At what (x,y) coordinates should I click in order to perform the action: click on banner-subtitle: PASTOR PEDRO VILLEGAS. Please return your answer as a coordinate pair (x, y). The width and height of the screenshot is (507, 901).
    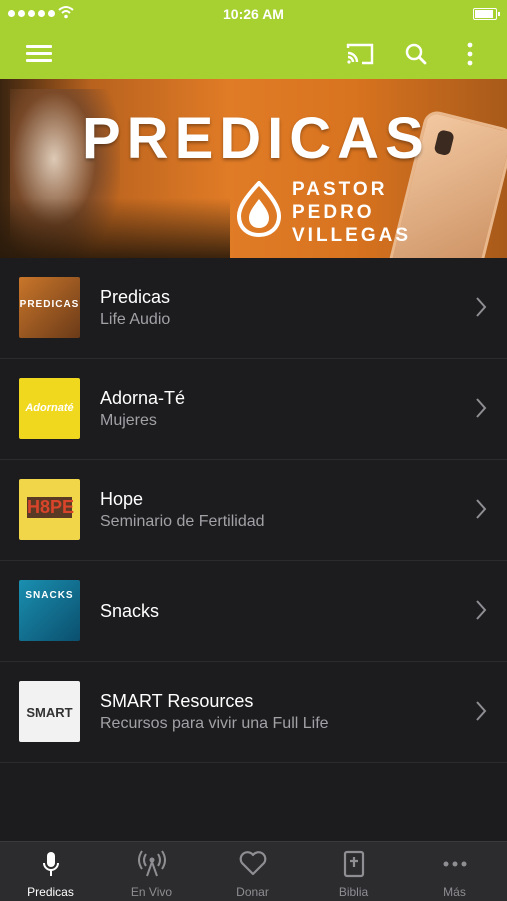
    Looking at the image, I should click on (352, 212).